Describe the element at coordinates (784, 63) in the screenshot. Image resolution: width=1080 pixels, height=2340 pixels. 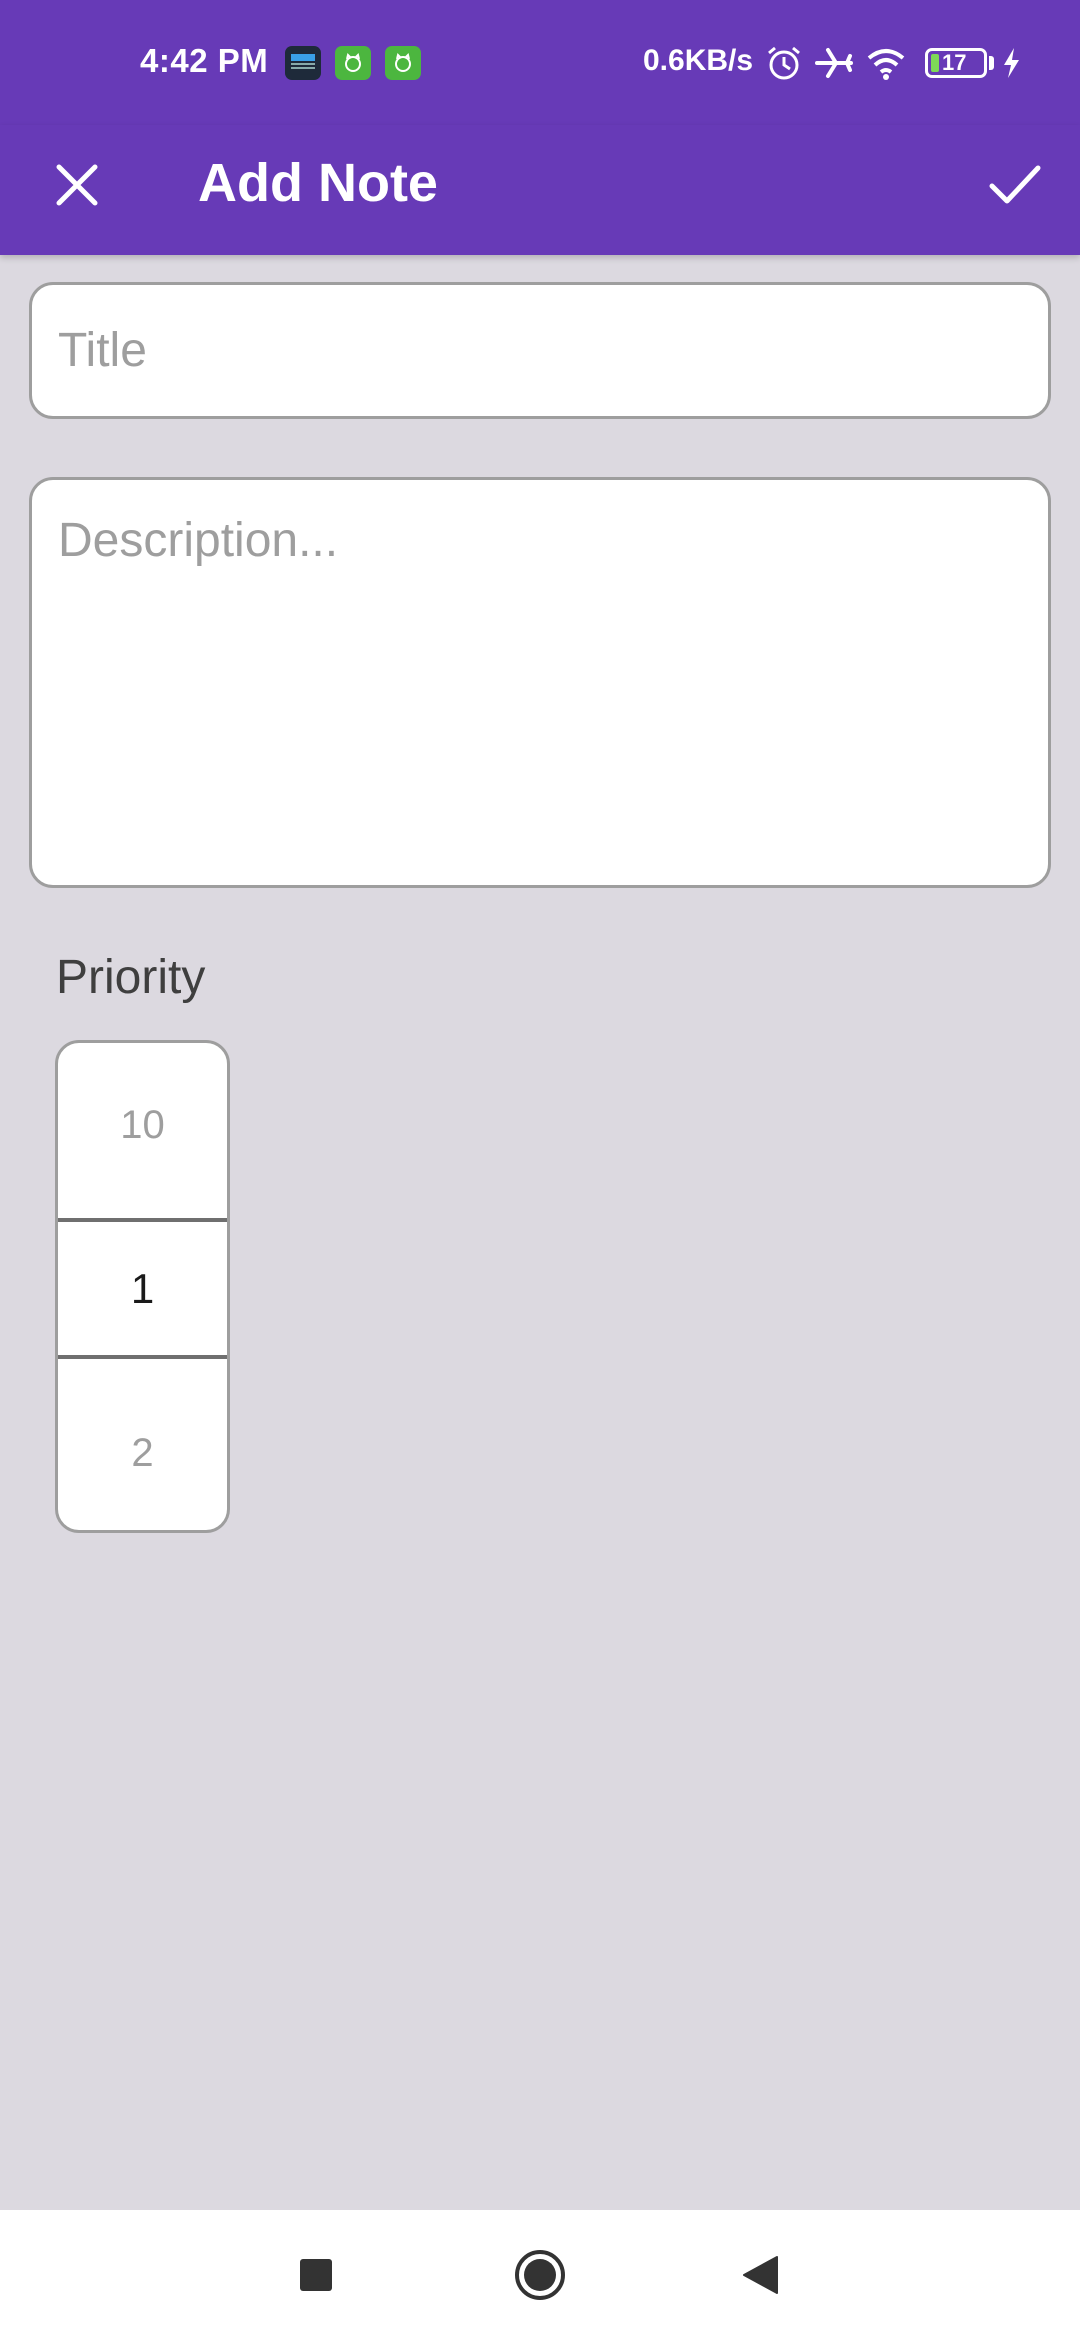
I see `alarm-icon` at that location.